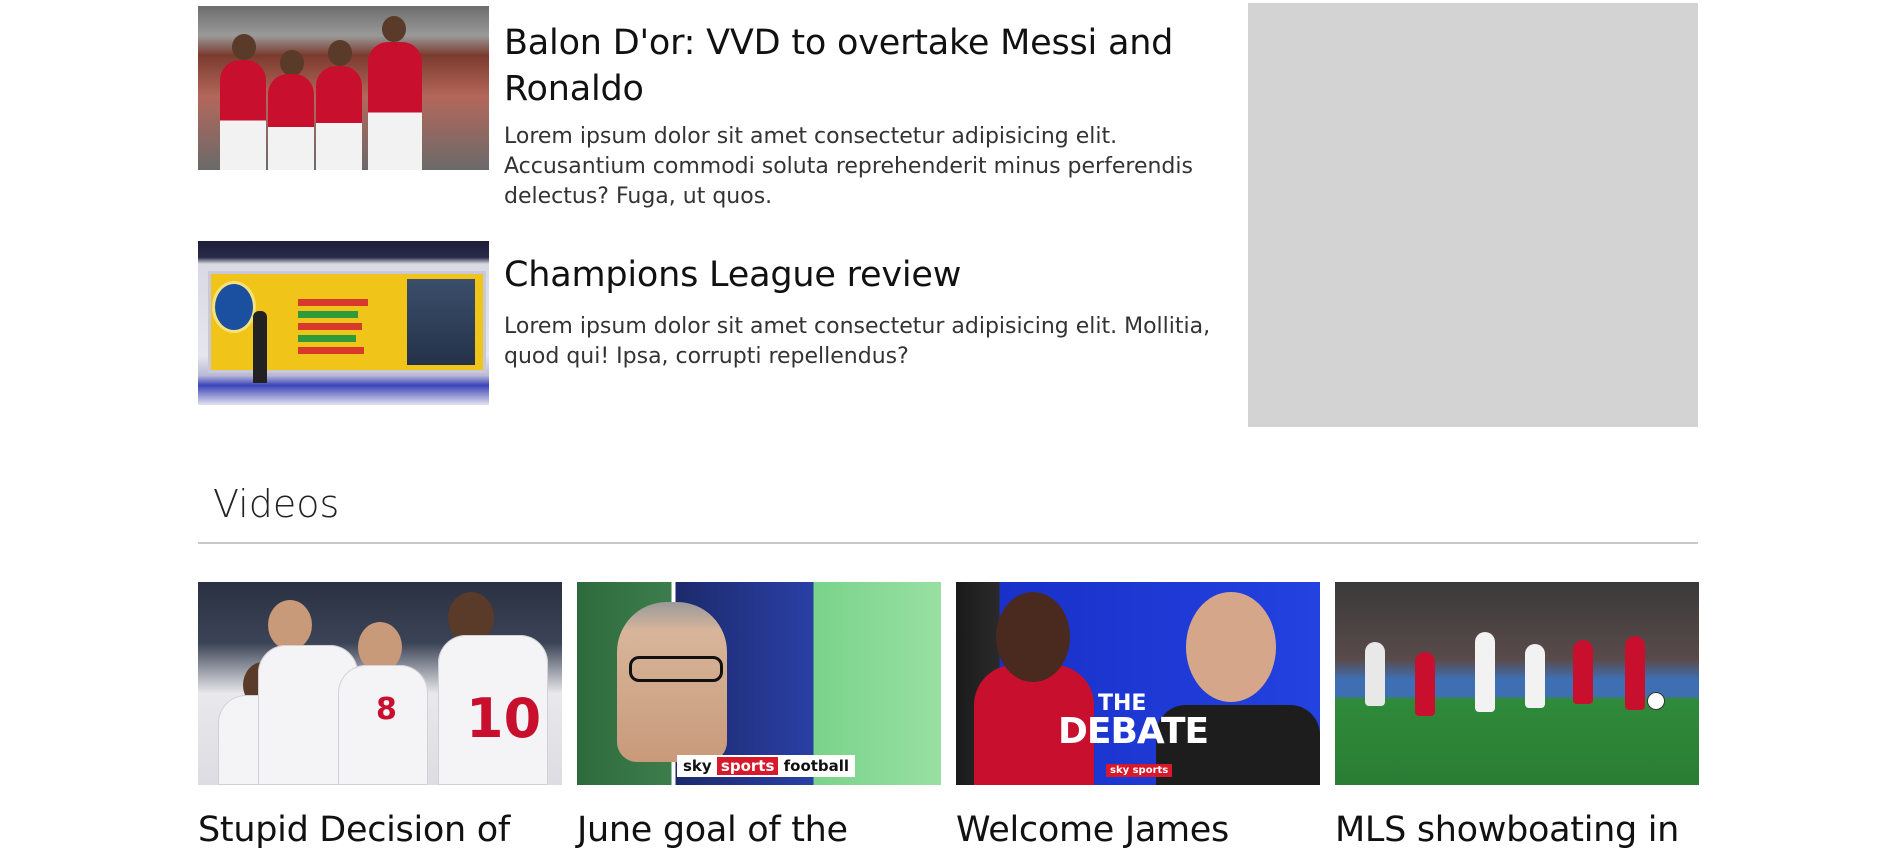 The width and height of the screenshot is (1885, 865). I want to click on video-card: MLS showboating in, so click(1517, 717).